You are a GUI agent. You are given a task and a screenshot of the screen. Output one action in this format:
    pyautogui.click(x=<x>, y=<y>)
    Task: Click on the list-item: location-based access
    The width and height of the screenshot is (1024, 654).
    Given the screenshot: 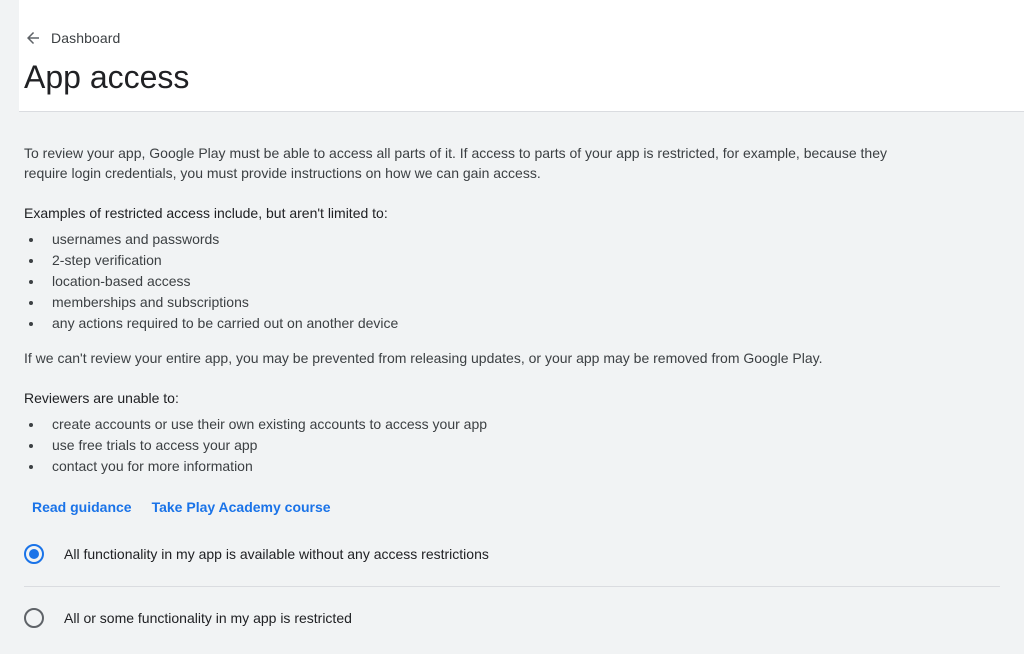 What is the action you would take?
    pyautogui.click(x=512, y=281)
    